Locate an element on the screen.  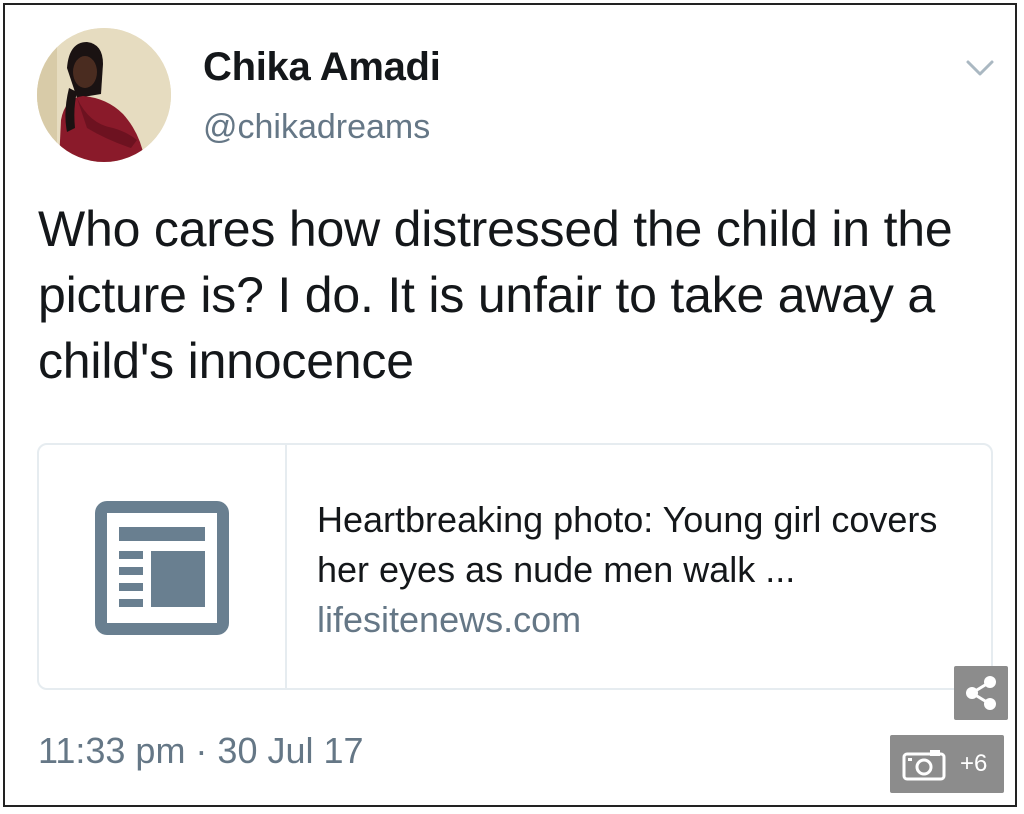
chevron-down-icon is located at coordinates (980, 68).